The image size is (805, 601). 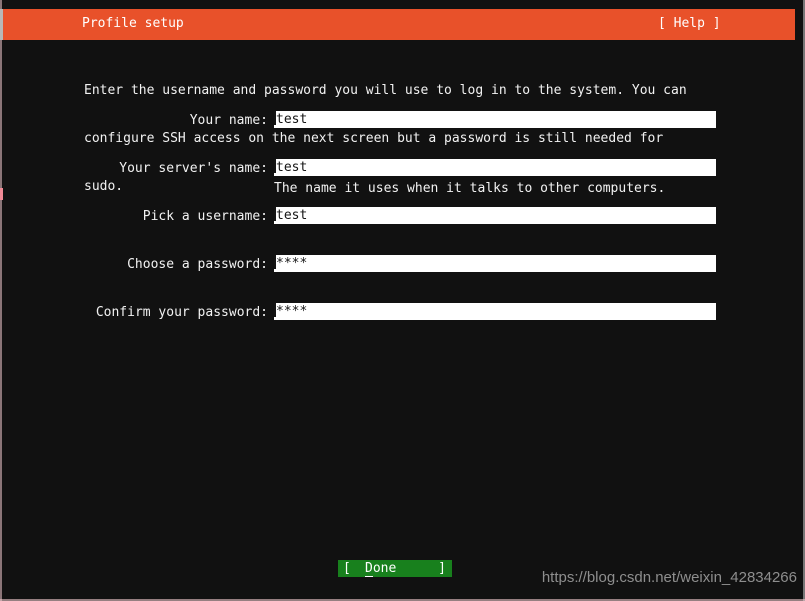 I want to click on label-your-name: Your name:, so click(x=228, y=120).